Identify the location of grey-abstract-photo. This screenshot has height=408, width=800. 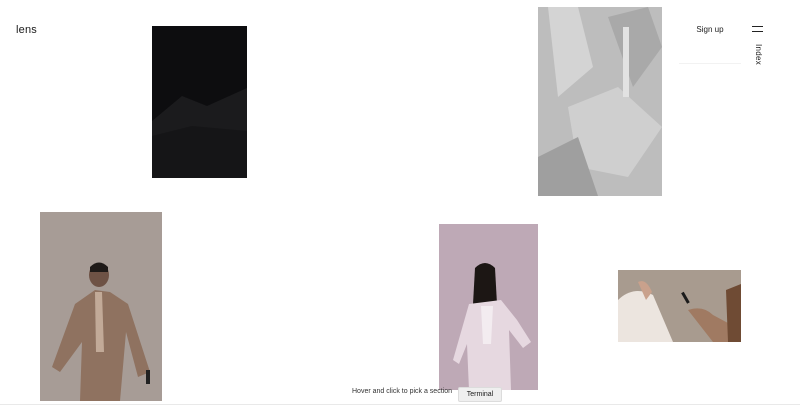
(600, 101).